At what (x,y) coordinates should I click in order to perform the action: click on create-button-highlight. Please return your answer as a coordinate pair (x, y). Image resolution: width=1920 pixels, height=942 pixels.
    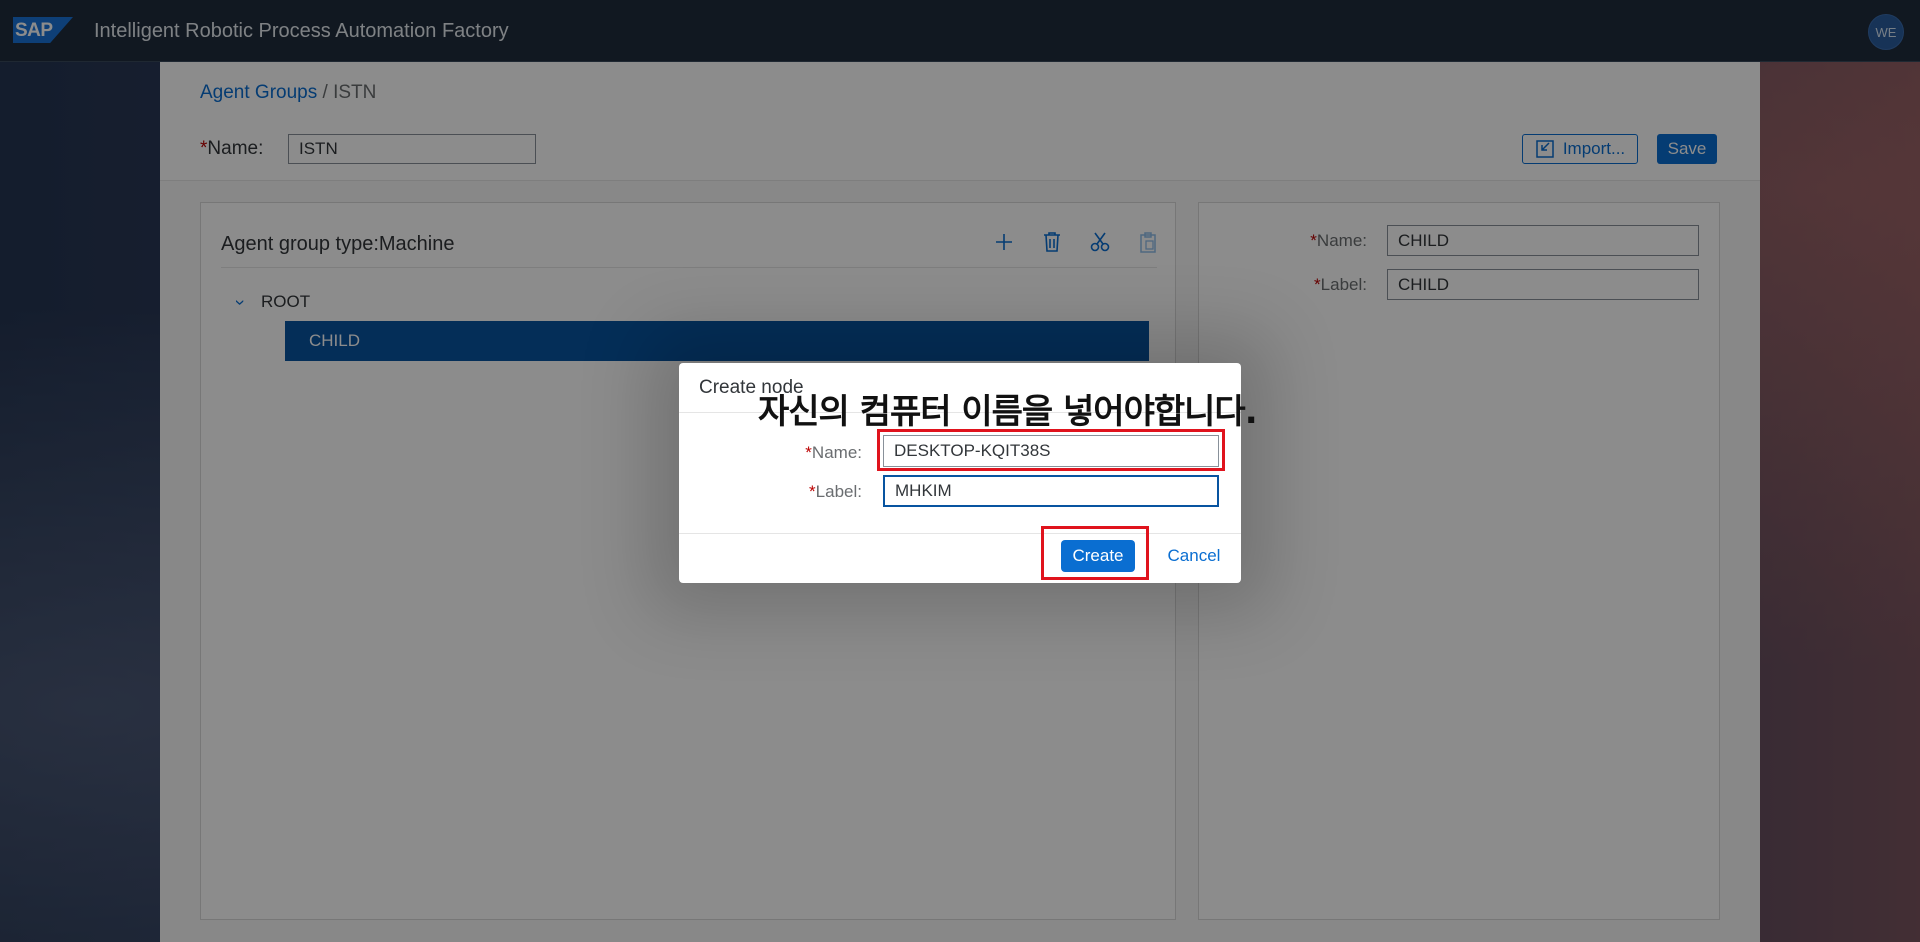
    Looking at the image, I should click on (1095, 553).